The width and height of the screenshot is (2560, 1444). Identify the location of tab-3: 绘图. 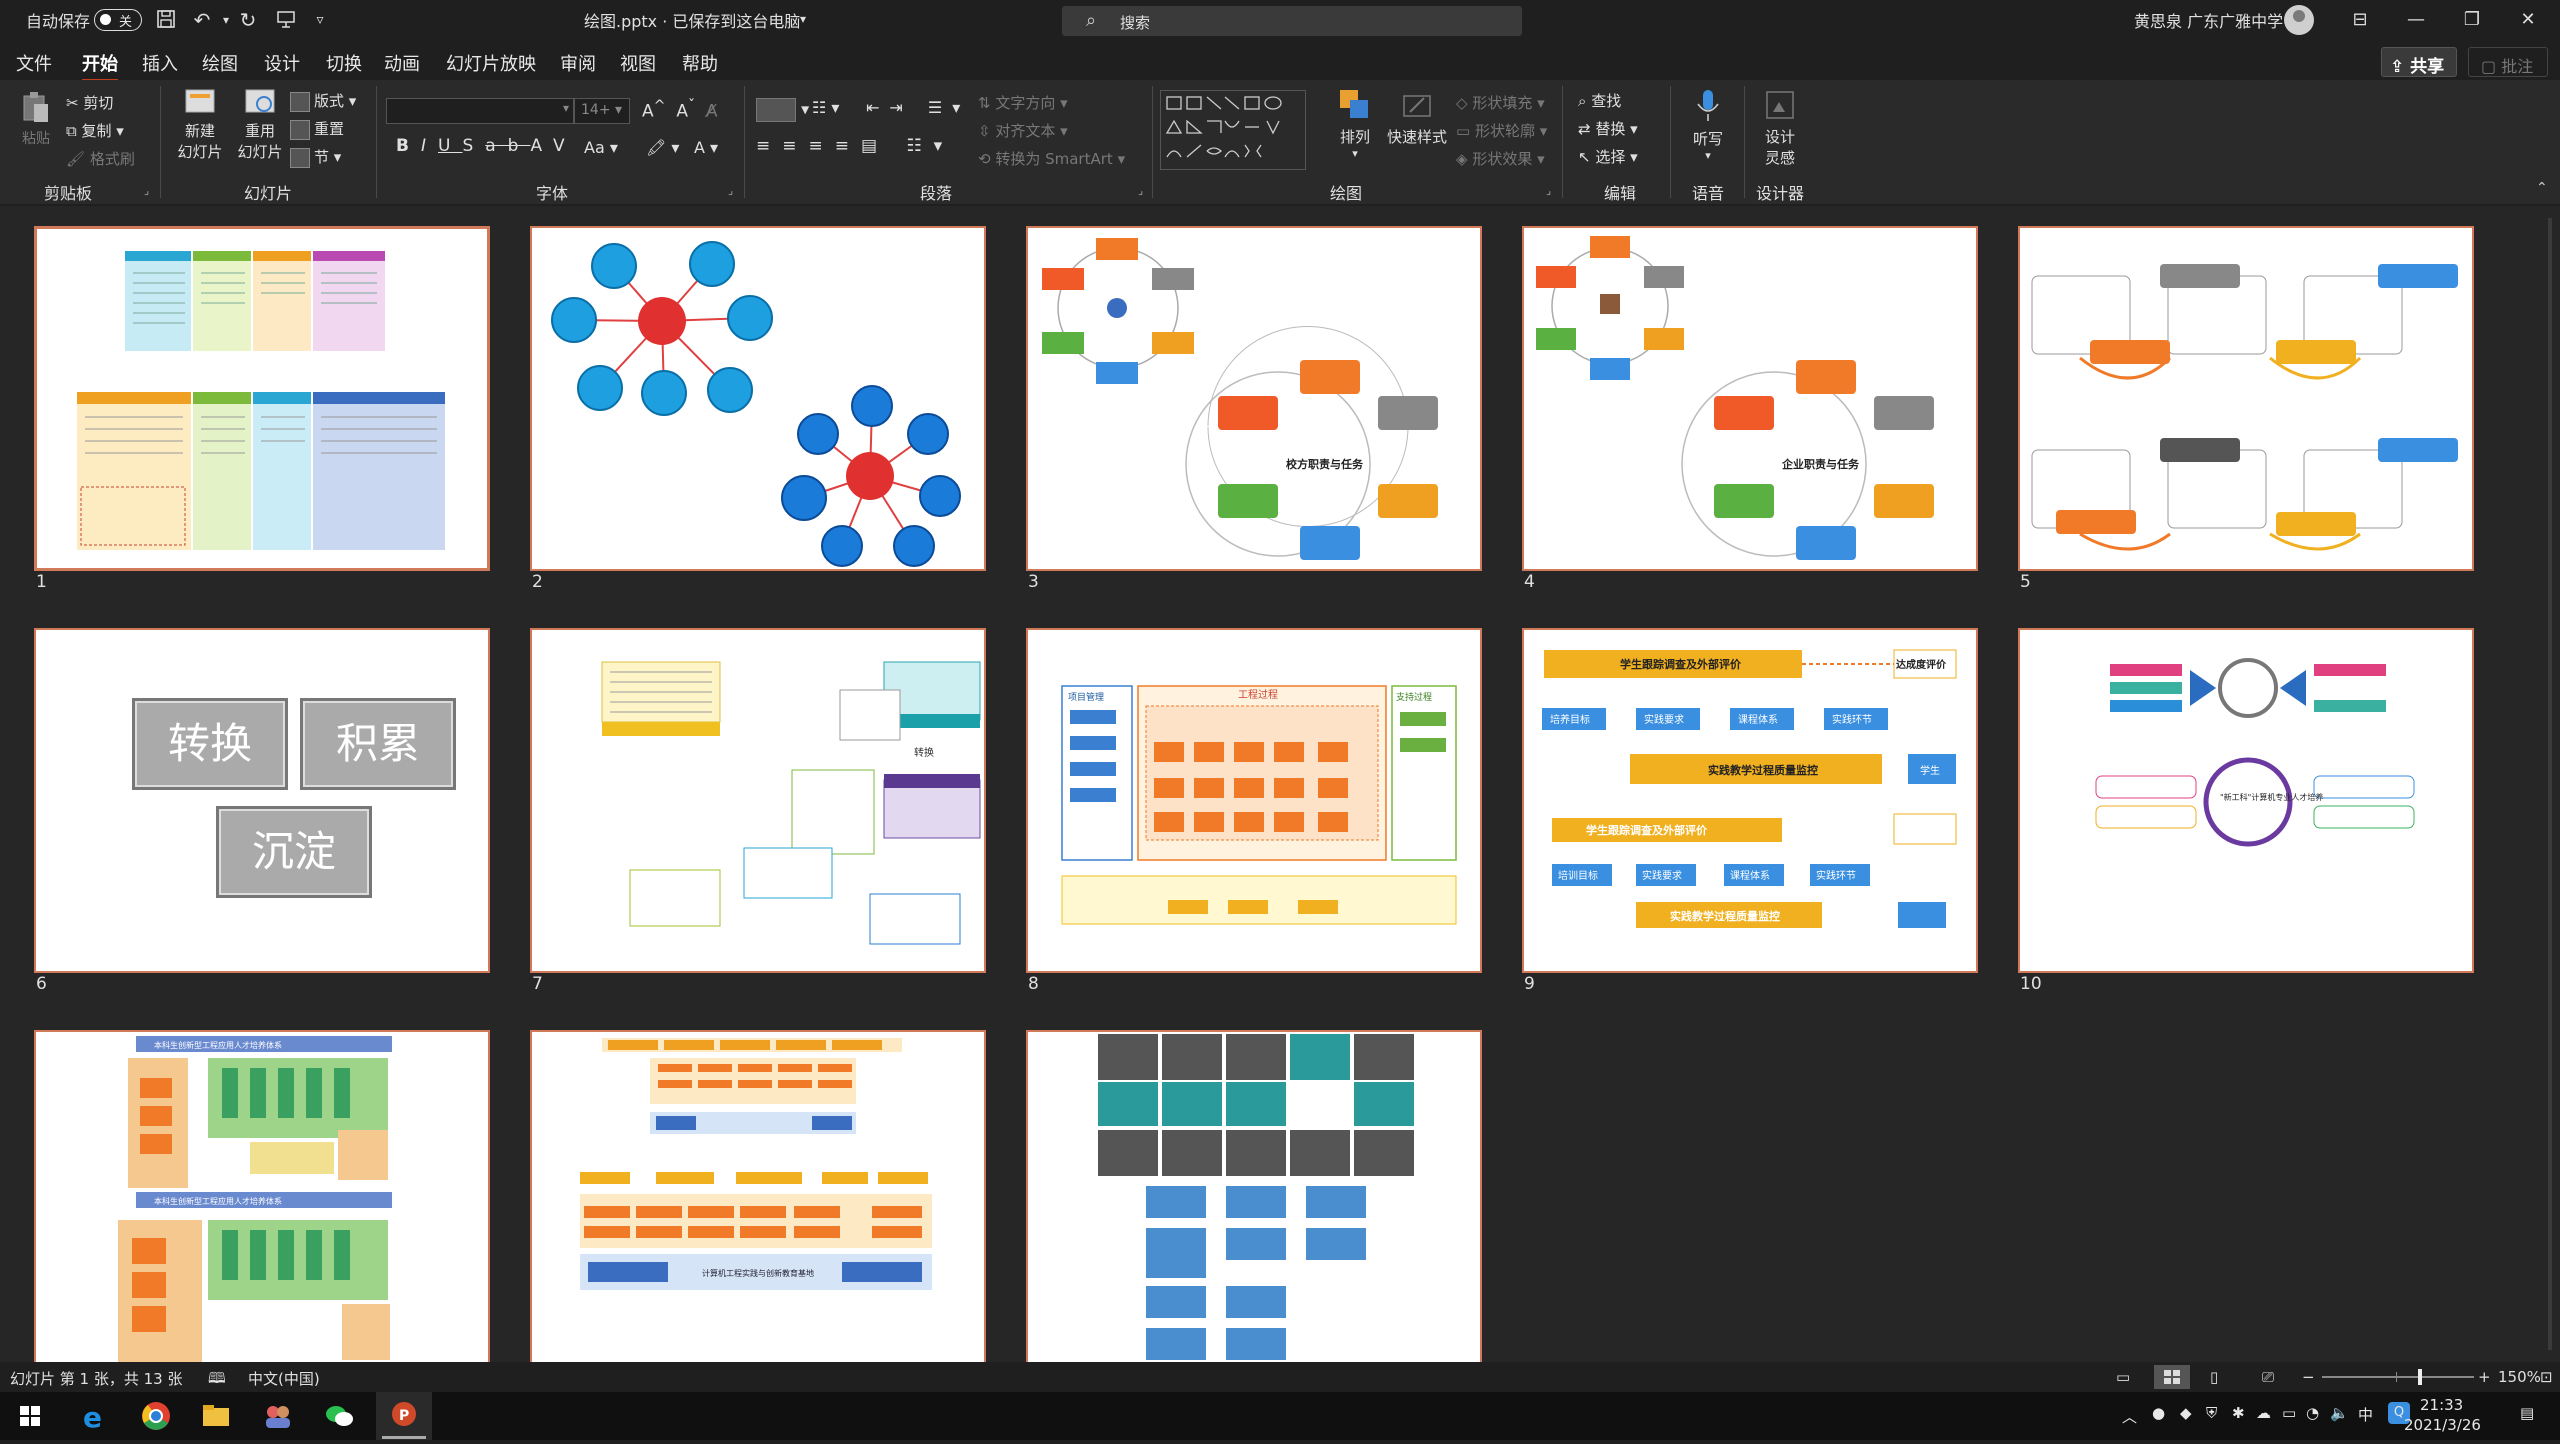
(220, 63).